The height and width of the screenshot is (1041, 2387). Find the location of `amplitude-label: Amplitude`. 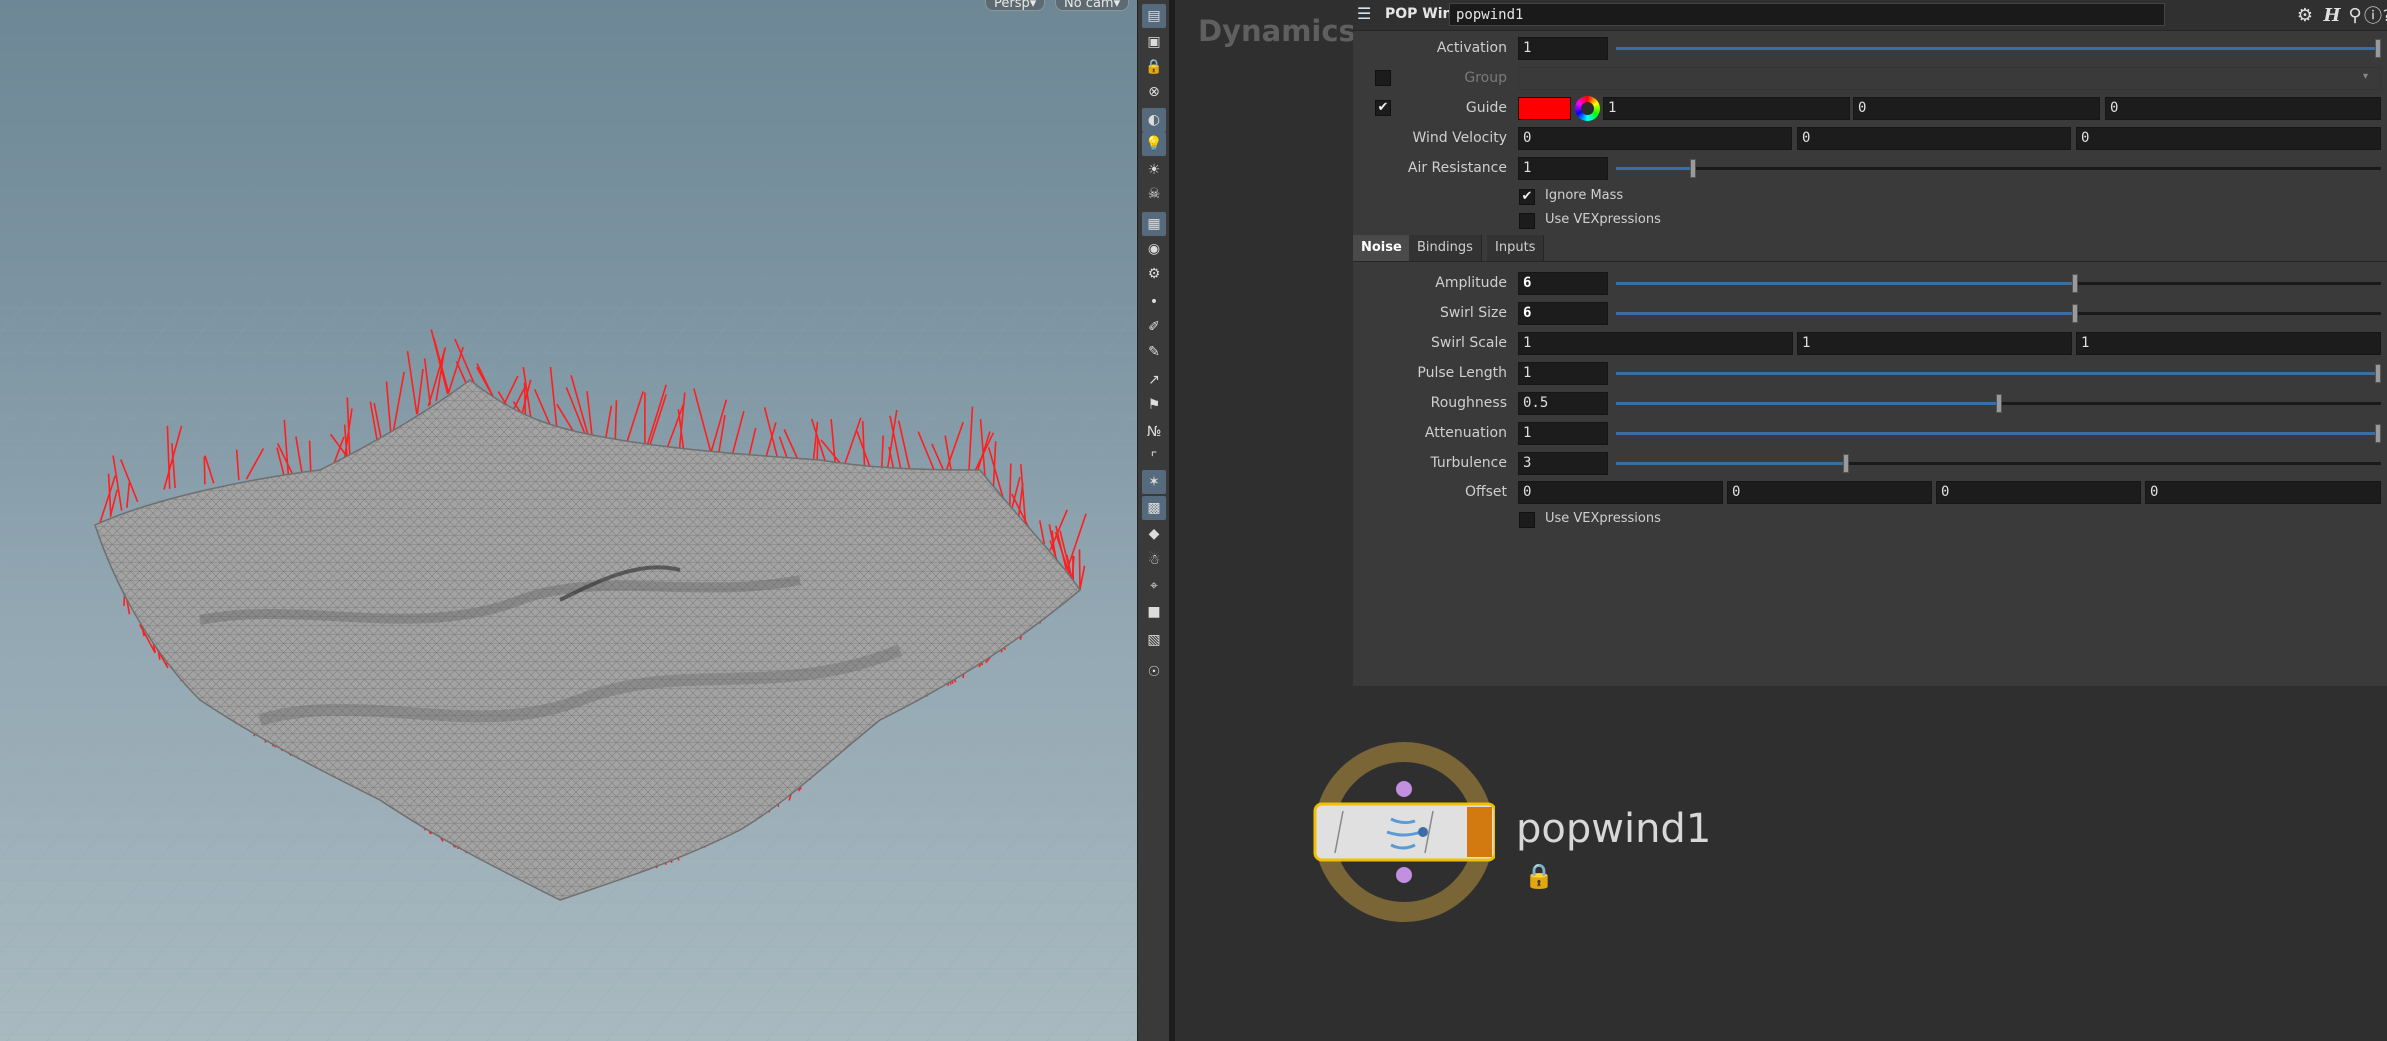

amplitude-label: Amplitude is located at coordinates (1471, 283).